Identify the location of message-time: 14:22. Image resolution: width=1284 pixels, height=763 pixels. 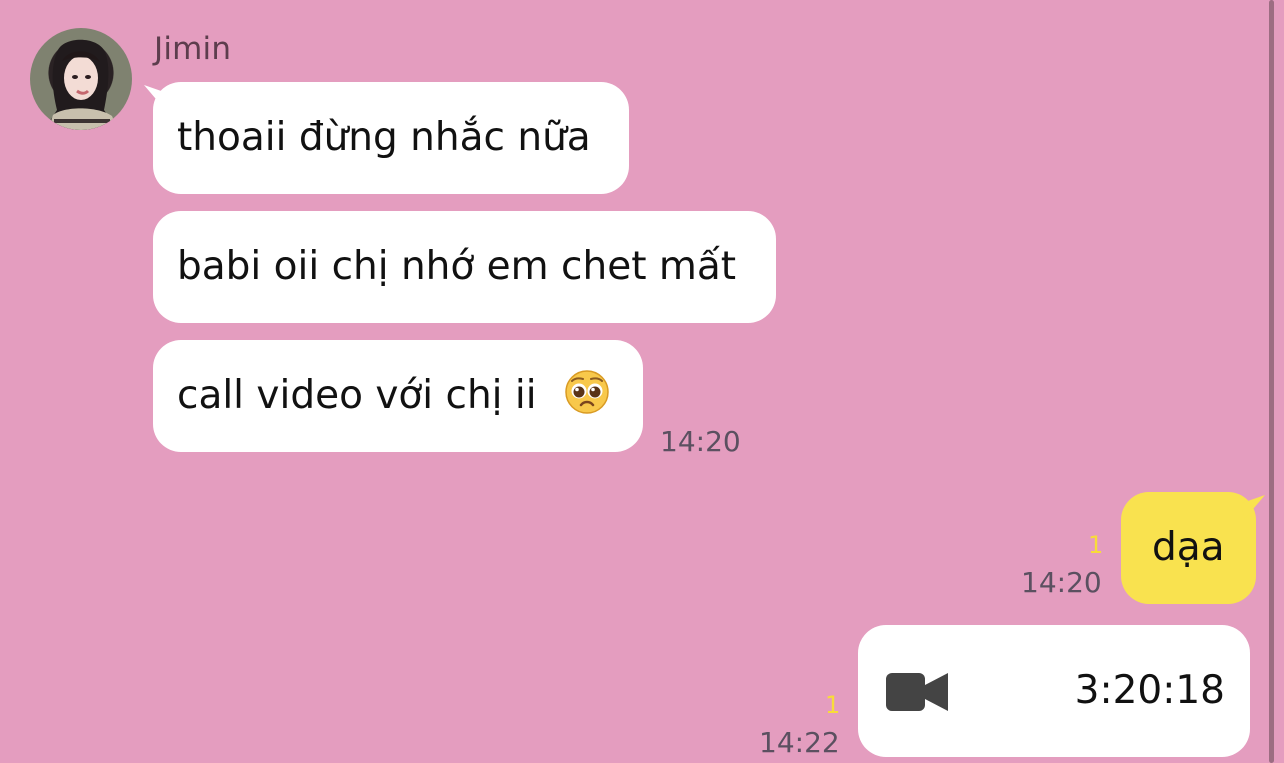
(799, 742).